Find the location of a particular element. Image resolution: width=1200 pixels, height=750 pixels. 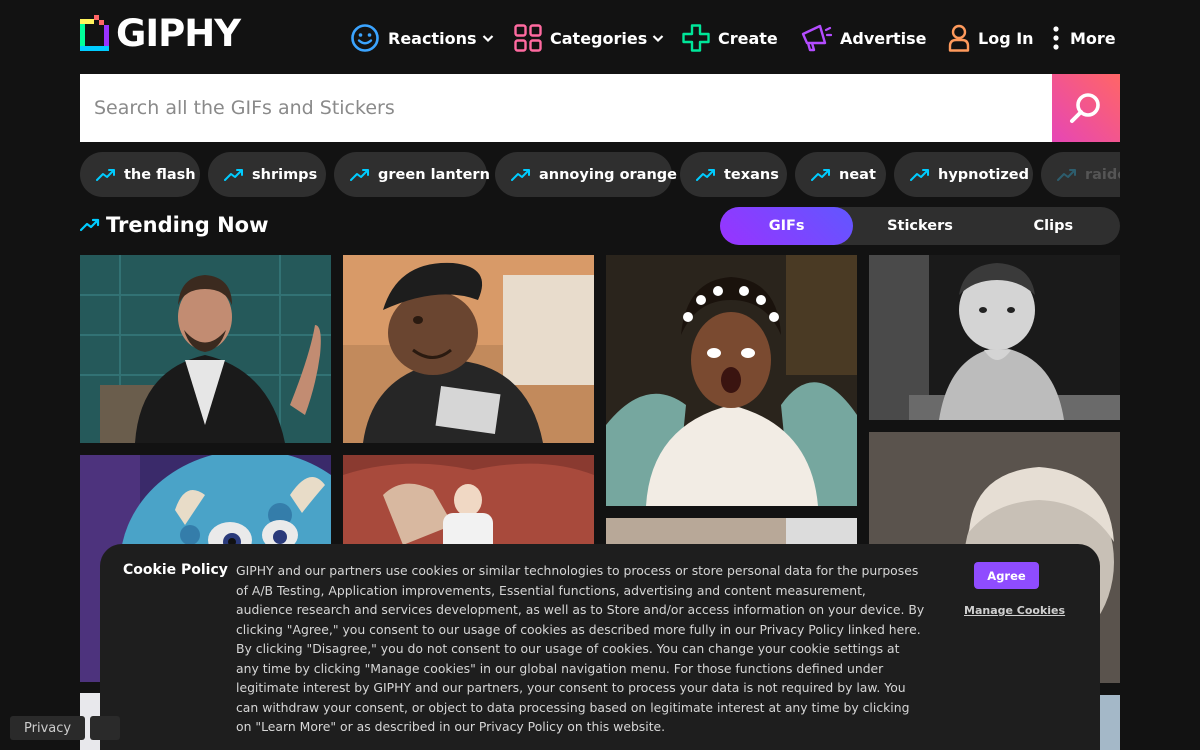

smiley-icon is located at coordinates (365, 38).